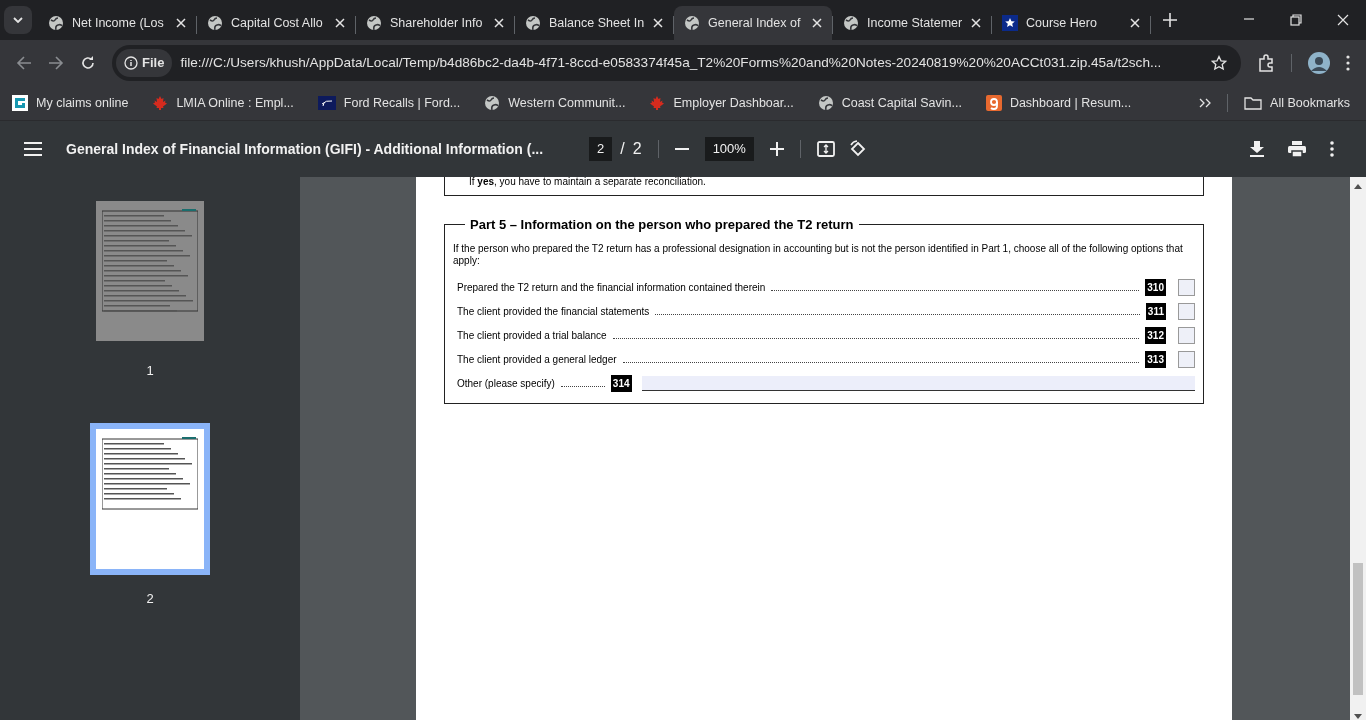 The height and width of the screenshot is (720, 1366). Describe the element at coordinates (1358, 717) in the screenshot. I see `scroll-down-icon` at that location.